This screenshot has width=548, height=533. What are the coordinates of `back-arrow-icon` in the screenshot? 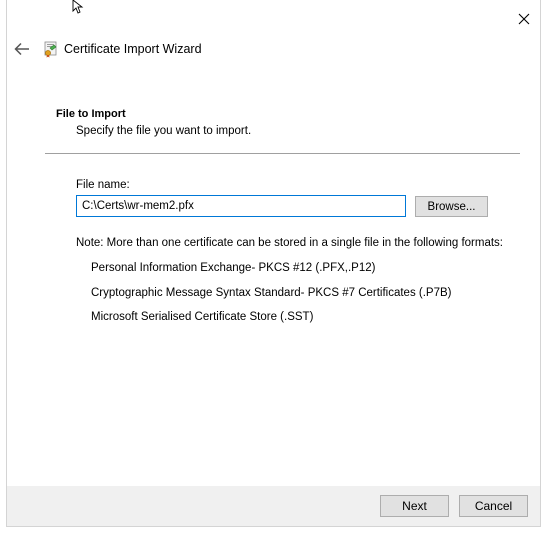 It's located at (21, 49).